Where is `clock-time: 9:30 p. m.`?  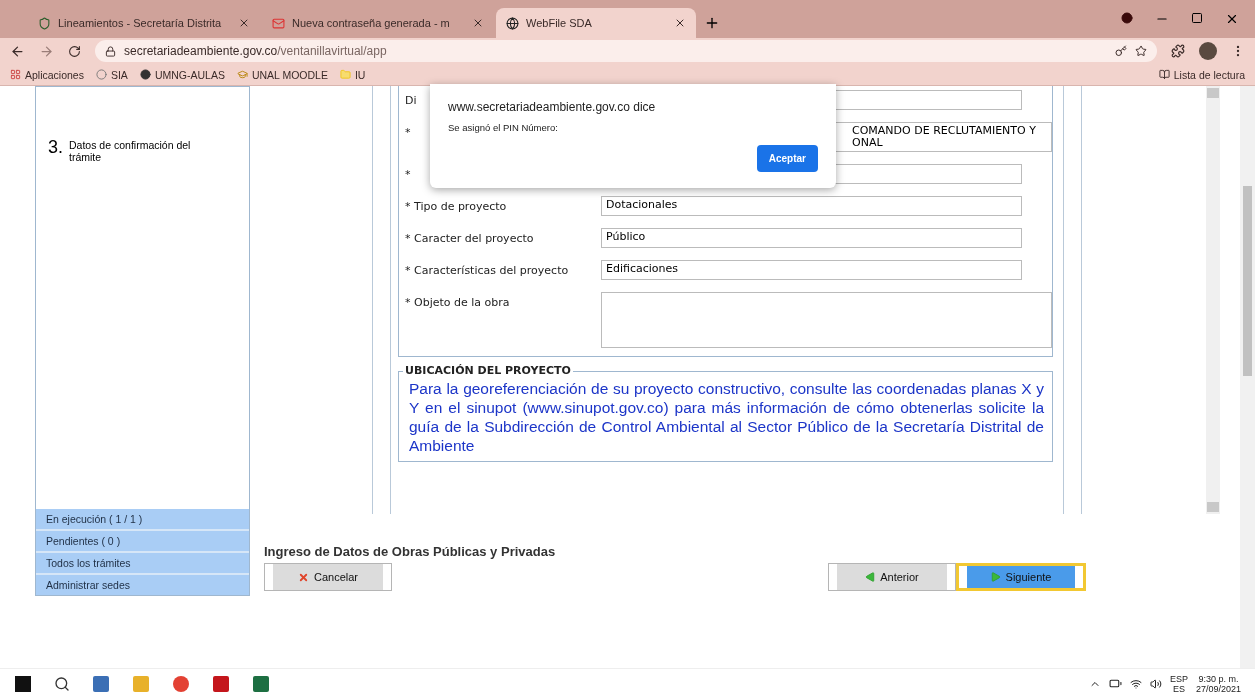
clock-time: 9:30 p. m. is located at coordinates (1218, 678).